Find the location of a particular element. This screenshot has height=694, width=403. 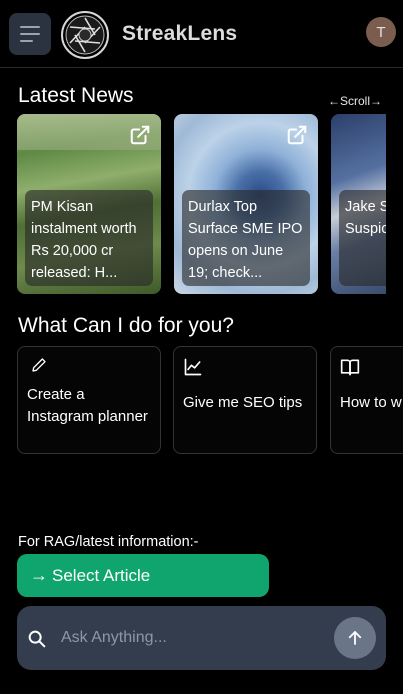

arrow-up-icon is located at coordinates (355, 638).